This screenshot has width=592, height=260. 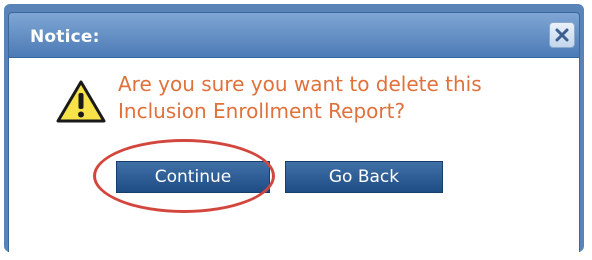 I want to click on close-icon, so click(x=562, y=35).